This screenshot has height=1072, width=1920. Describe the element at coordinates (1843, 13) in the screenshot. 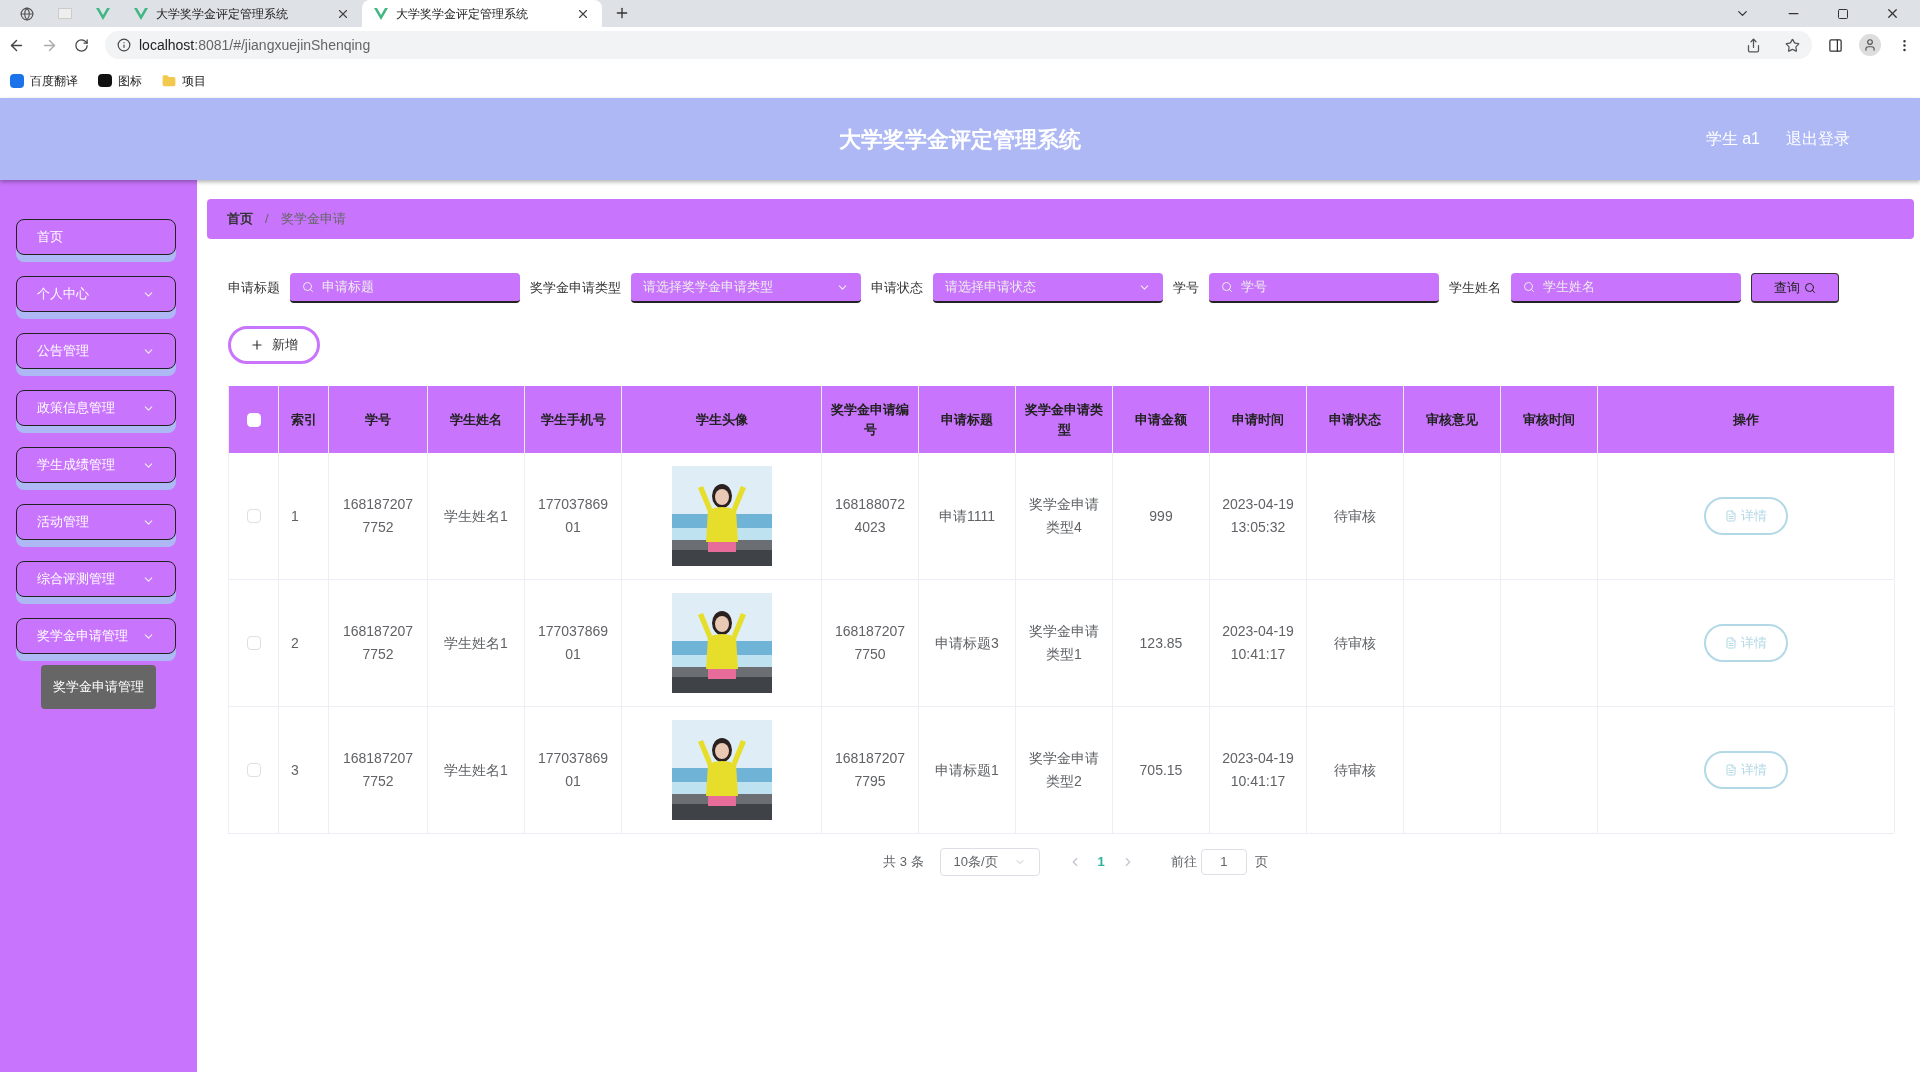

I see `restore-icon` at that location.